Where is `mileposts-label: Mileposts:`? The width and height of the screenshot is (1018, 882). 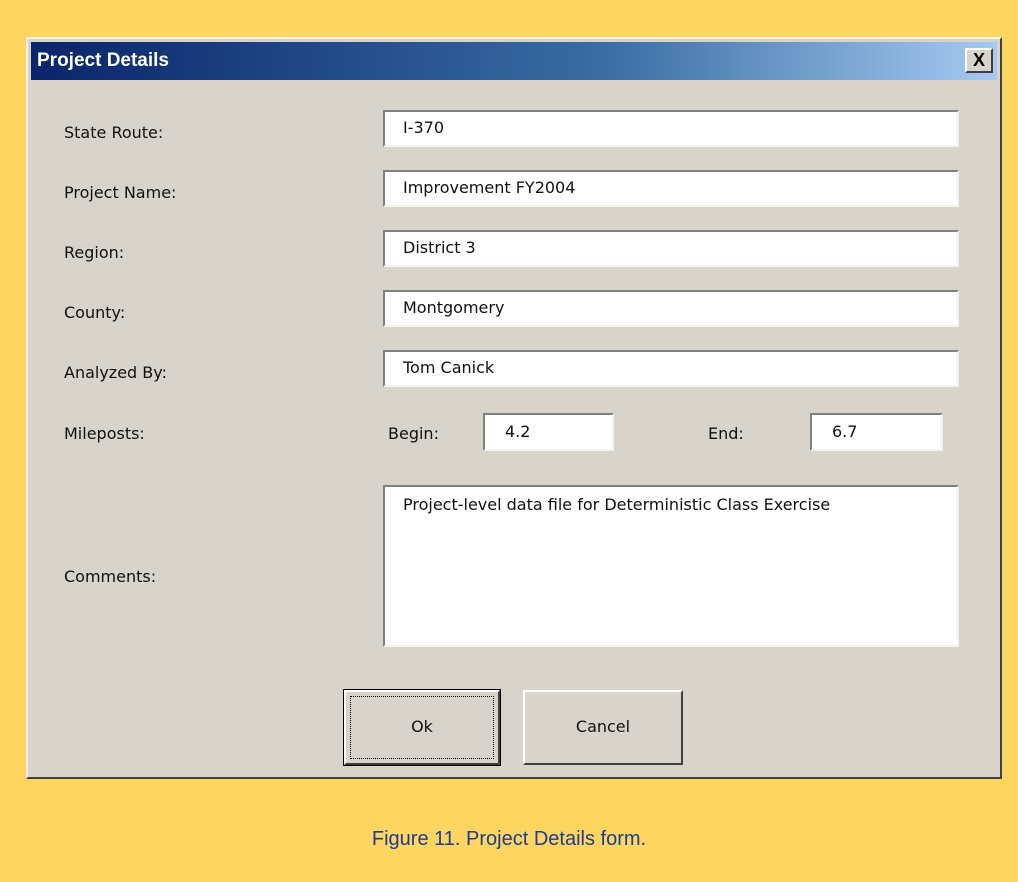
mileposts-label: Mileposts: is located at coordinates (104, 433).